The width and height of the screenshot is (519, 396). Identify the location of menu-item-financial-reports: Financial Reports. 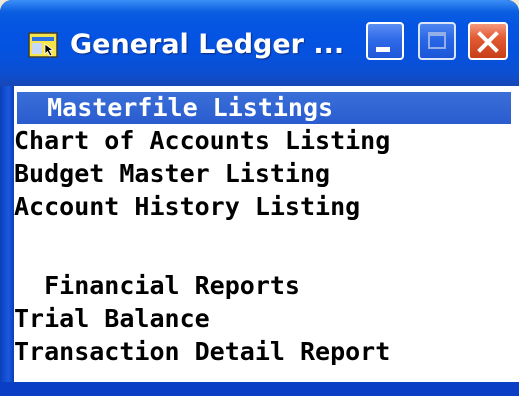
(266, 286).